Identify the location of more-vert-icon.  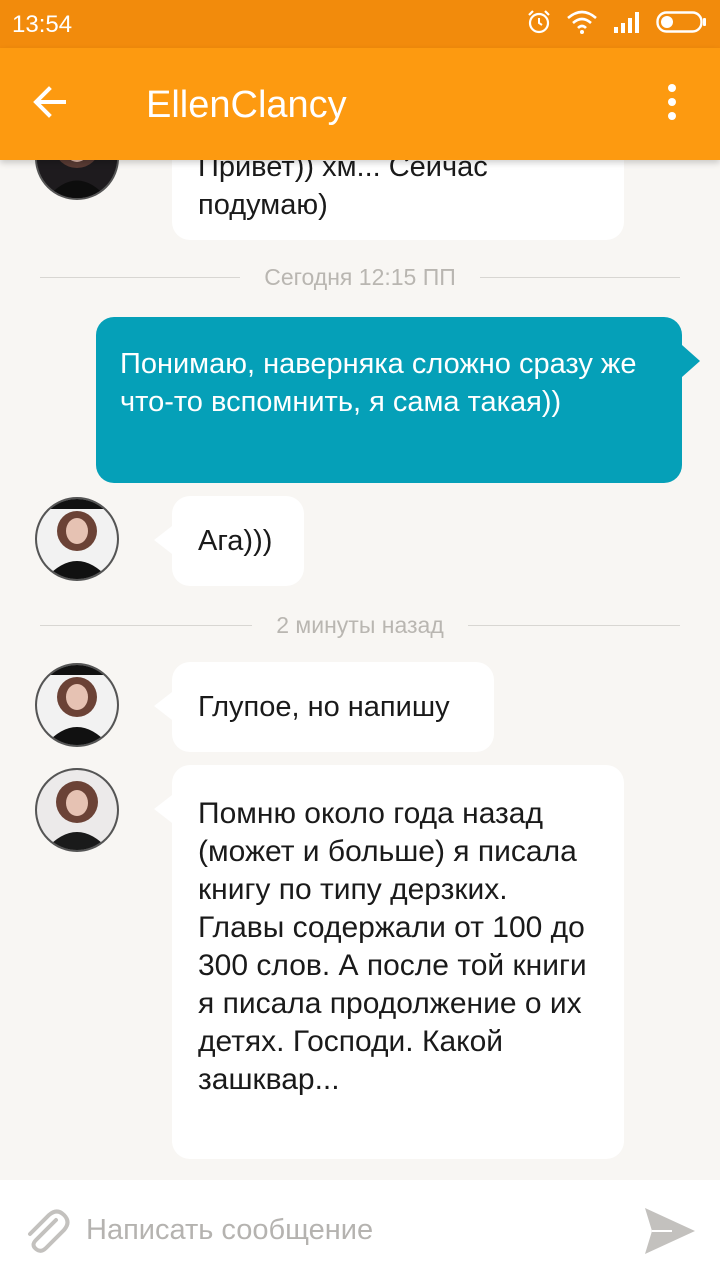
(672, 104).